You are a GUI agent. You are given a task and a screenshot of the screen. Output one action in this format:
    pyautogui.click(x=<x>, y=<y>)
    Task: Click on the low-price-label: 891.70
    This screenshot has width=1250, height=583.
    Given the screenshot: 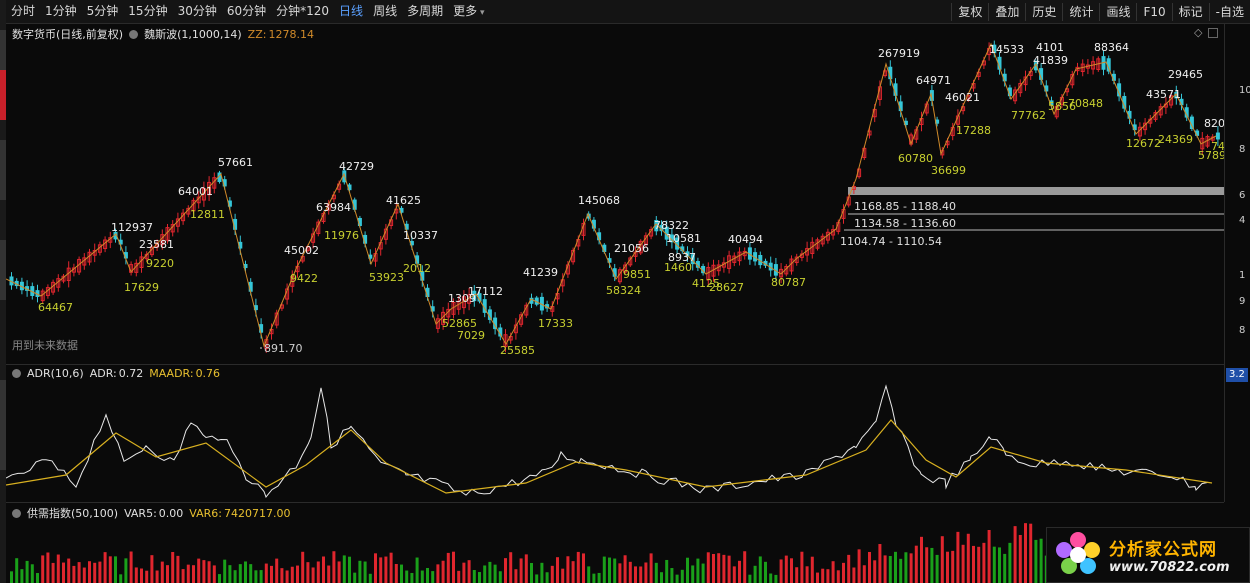 What is the action you would take?
    pyautogui.click(x=283, y=348)
    